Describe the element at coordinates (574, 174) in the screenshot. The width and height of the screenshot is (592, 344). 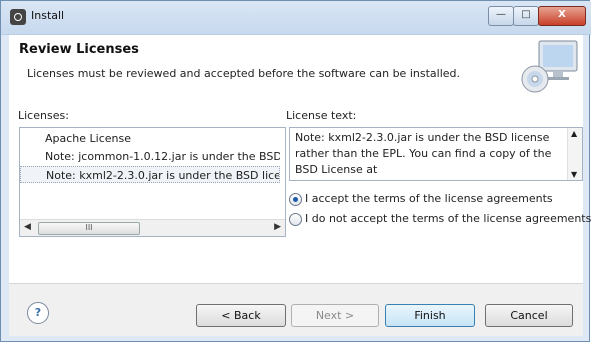
I see `scroll-down-icon: ▼` at that location.